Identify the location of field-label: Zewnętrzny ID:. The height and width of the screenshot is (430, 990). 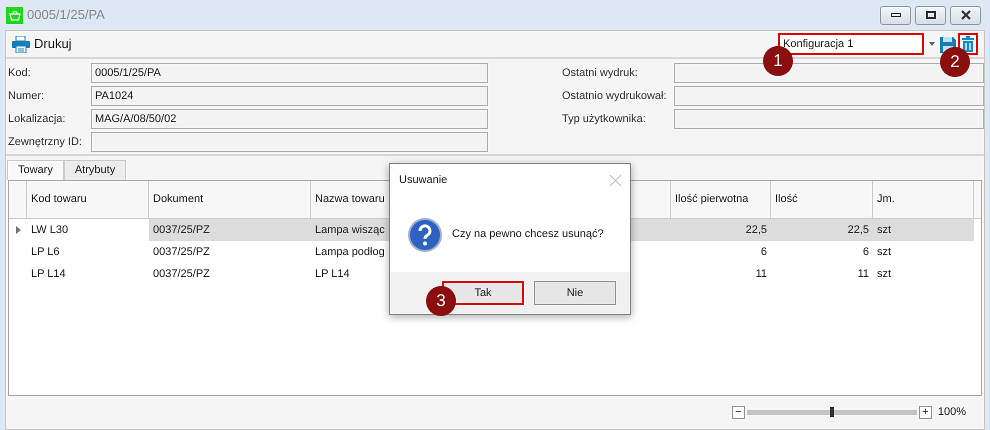
(45, 142).